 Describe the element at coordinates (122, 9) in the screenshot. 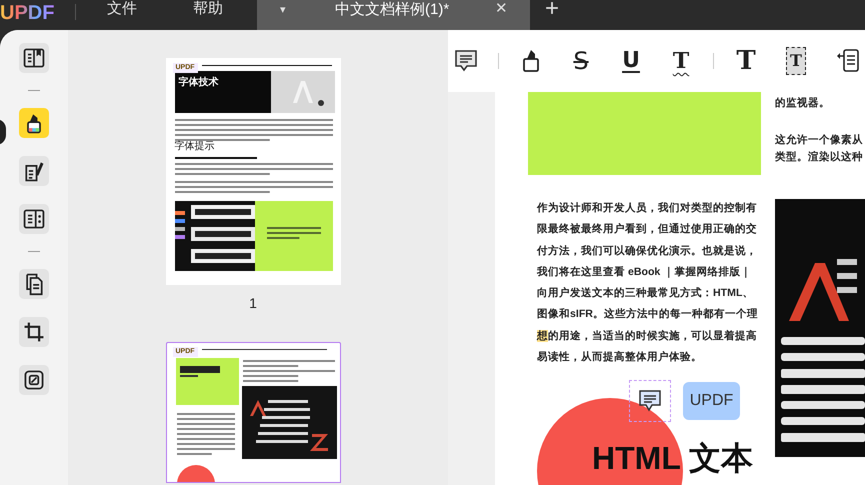

I see `menu-item: 文件` at that location.